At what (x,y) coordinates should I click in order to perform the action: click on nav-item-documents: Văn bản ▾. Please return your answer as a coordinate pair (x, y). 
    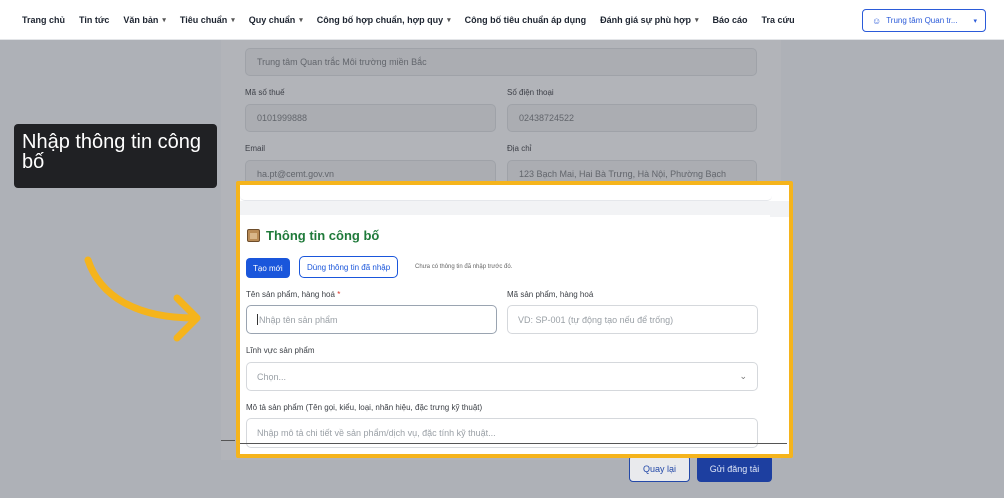
    Looking at the image, I should click on (144, 20).